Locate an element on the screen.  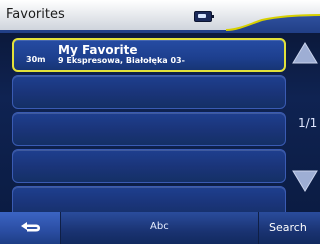
search-label: Search is located at coordinates (288, 227).